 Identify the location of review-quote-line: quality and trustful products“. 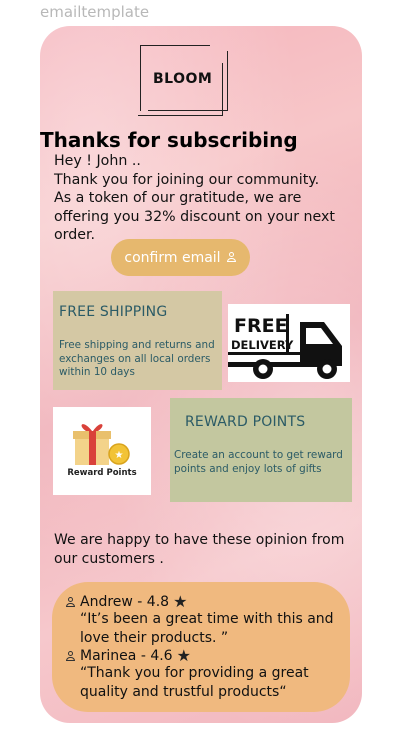
(183, 691).